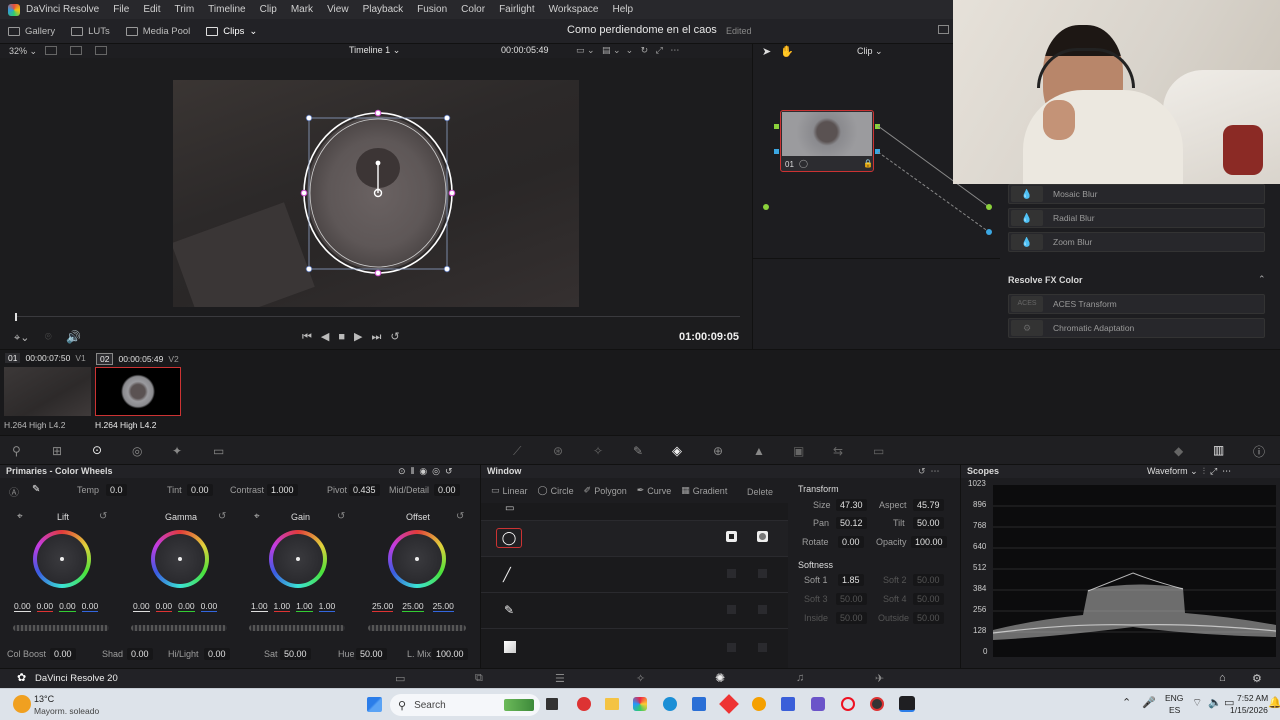 This screenshot has width=1280, height=720. What do you see at coordinates (622, 9) in the screenshot?
I see `menu-help: Help` at bounding box center [622, 9].